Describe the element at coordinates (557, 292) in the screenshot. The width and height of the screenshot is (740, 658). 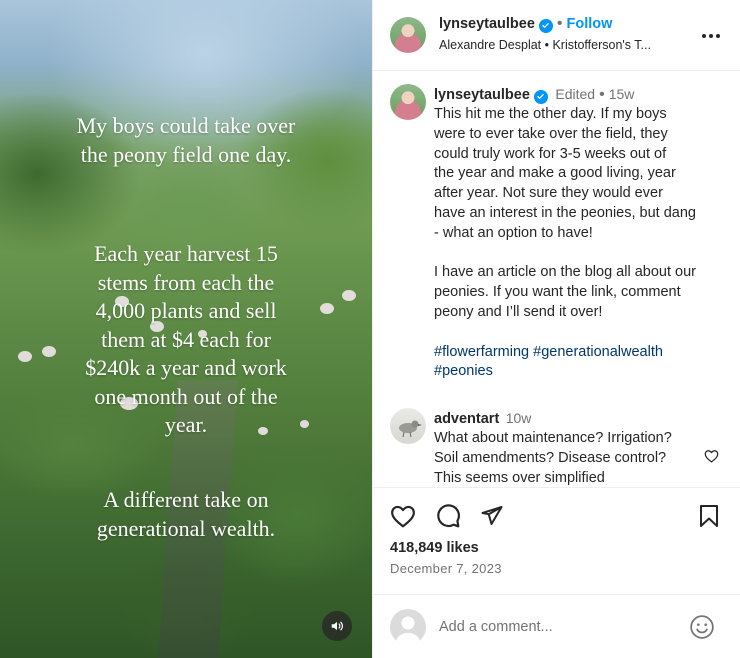
I see `caption-line: peonies. If you want the link, comment` at that location.